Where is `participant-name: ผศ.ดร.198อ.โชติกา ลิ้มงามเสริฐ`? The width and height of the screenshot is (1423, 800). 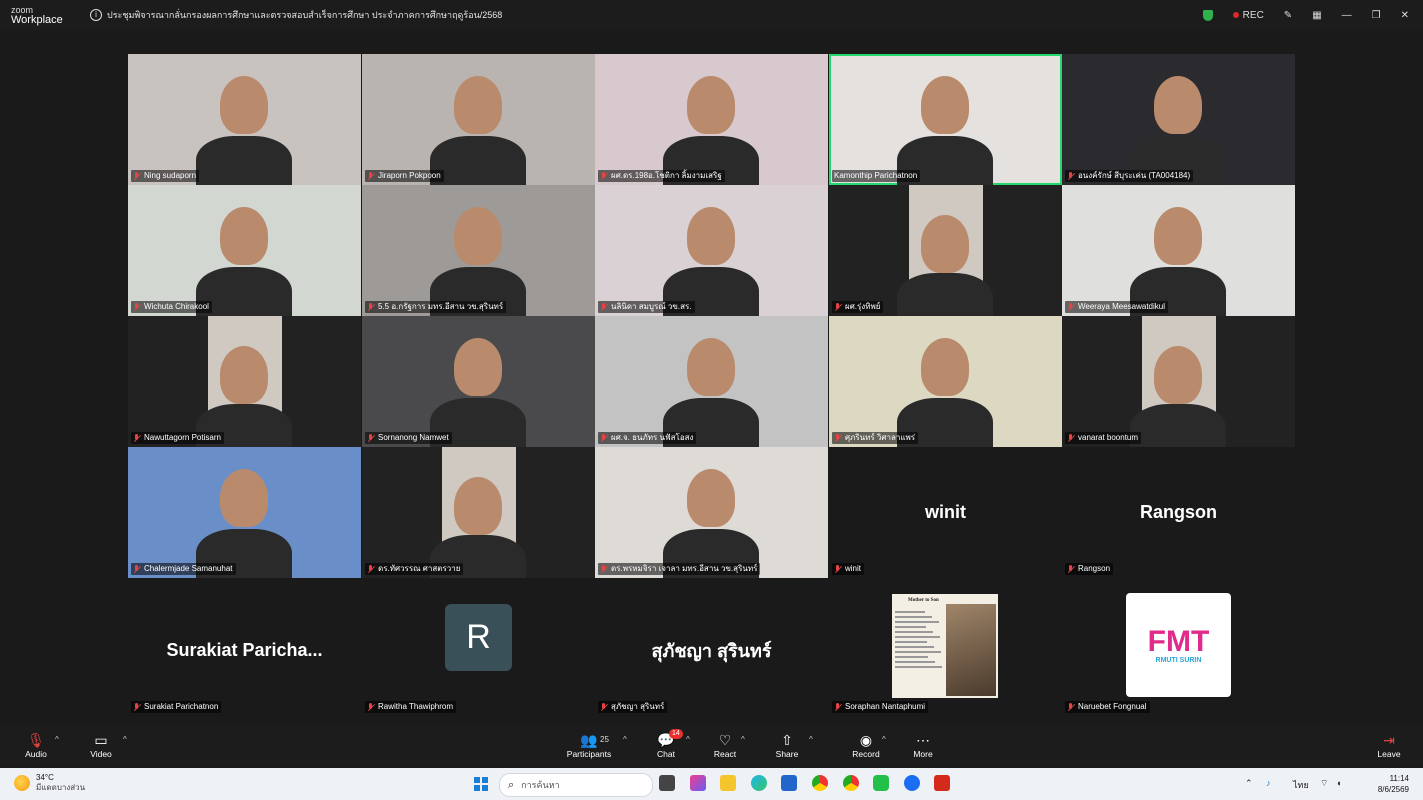
participant-name: ผศ.ดร.198อ.โชติกา ลิ้มงามเสริฐ is located at coordinates (666, 175).